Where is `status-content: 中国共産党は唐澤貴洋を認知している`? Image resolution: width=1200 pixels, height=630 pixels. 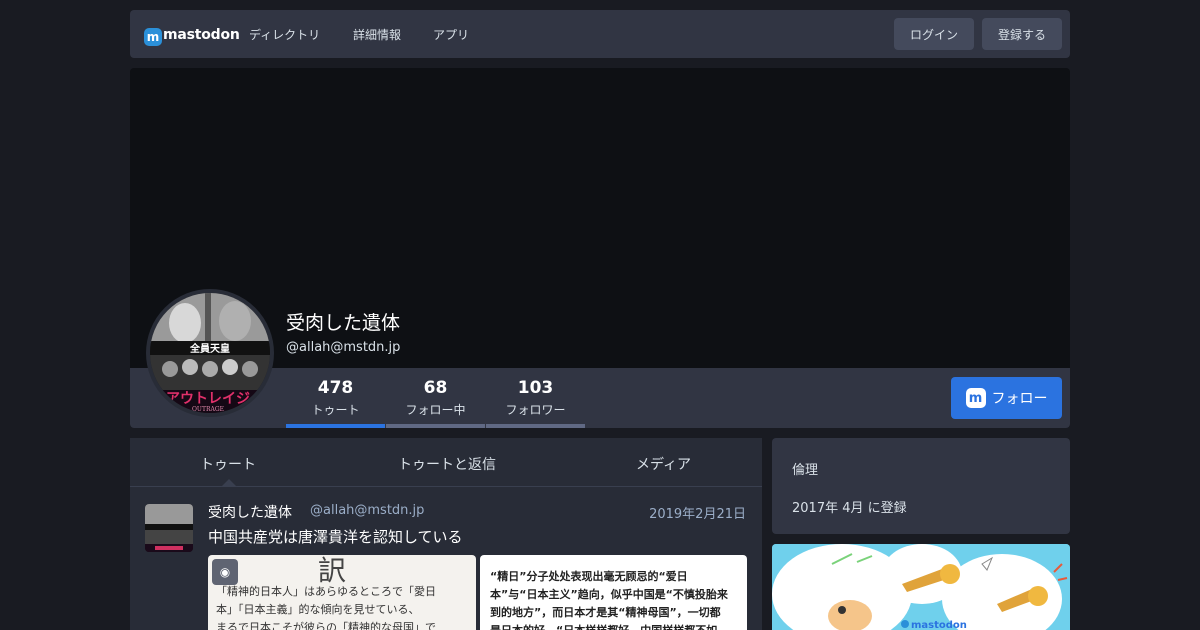 status-content: 中国共産党は唐澤貴洋を認知している is located at coordinates (335, 537).